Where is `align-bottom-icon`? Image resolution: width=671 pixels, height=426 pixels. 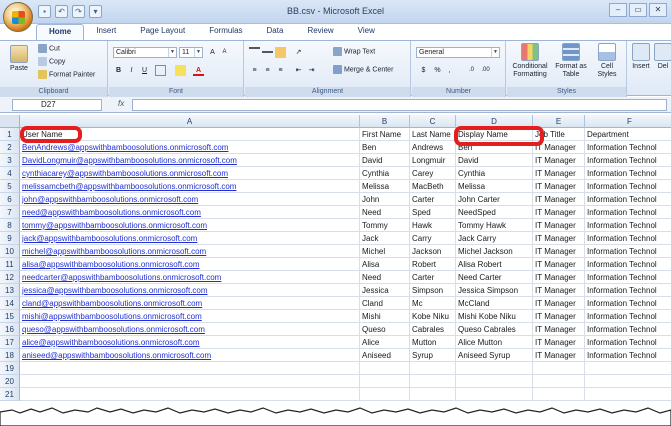
align-bottom-icon is located at coordinates (280, 52).